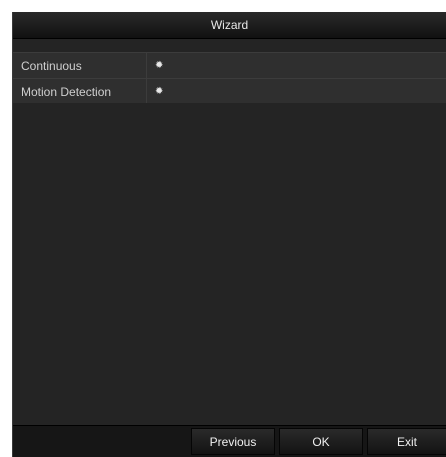 This screenshot has height=457, width=446. I want to click on title-bar: Wizard, so click(229, 25).